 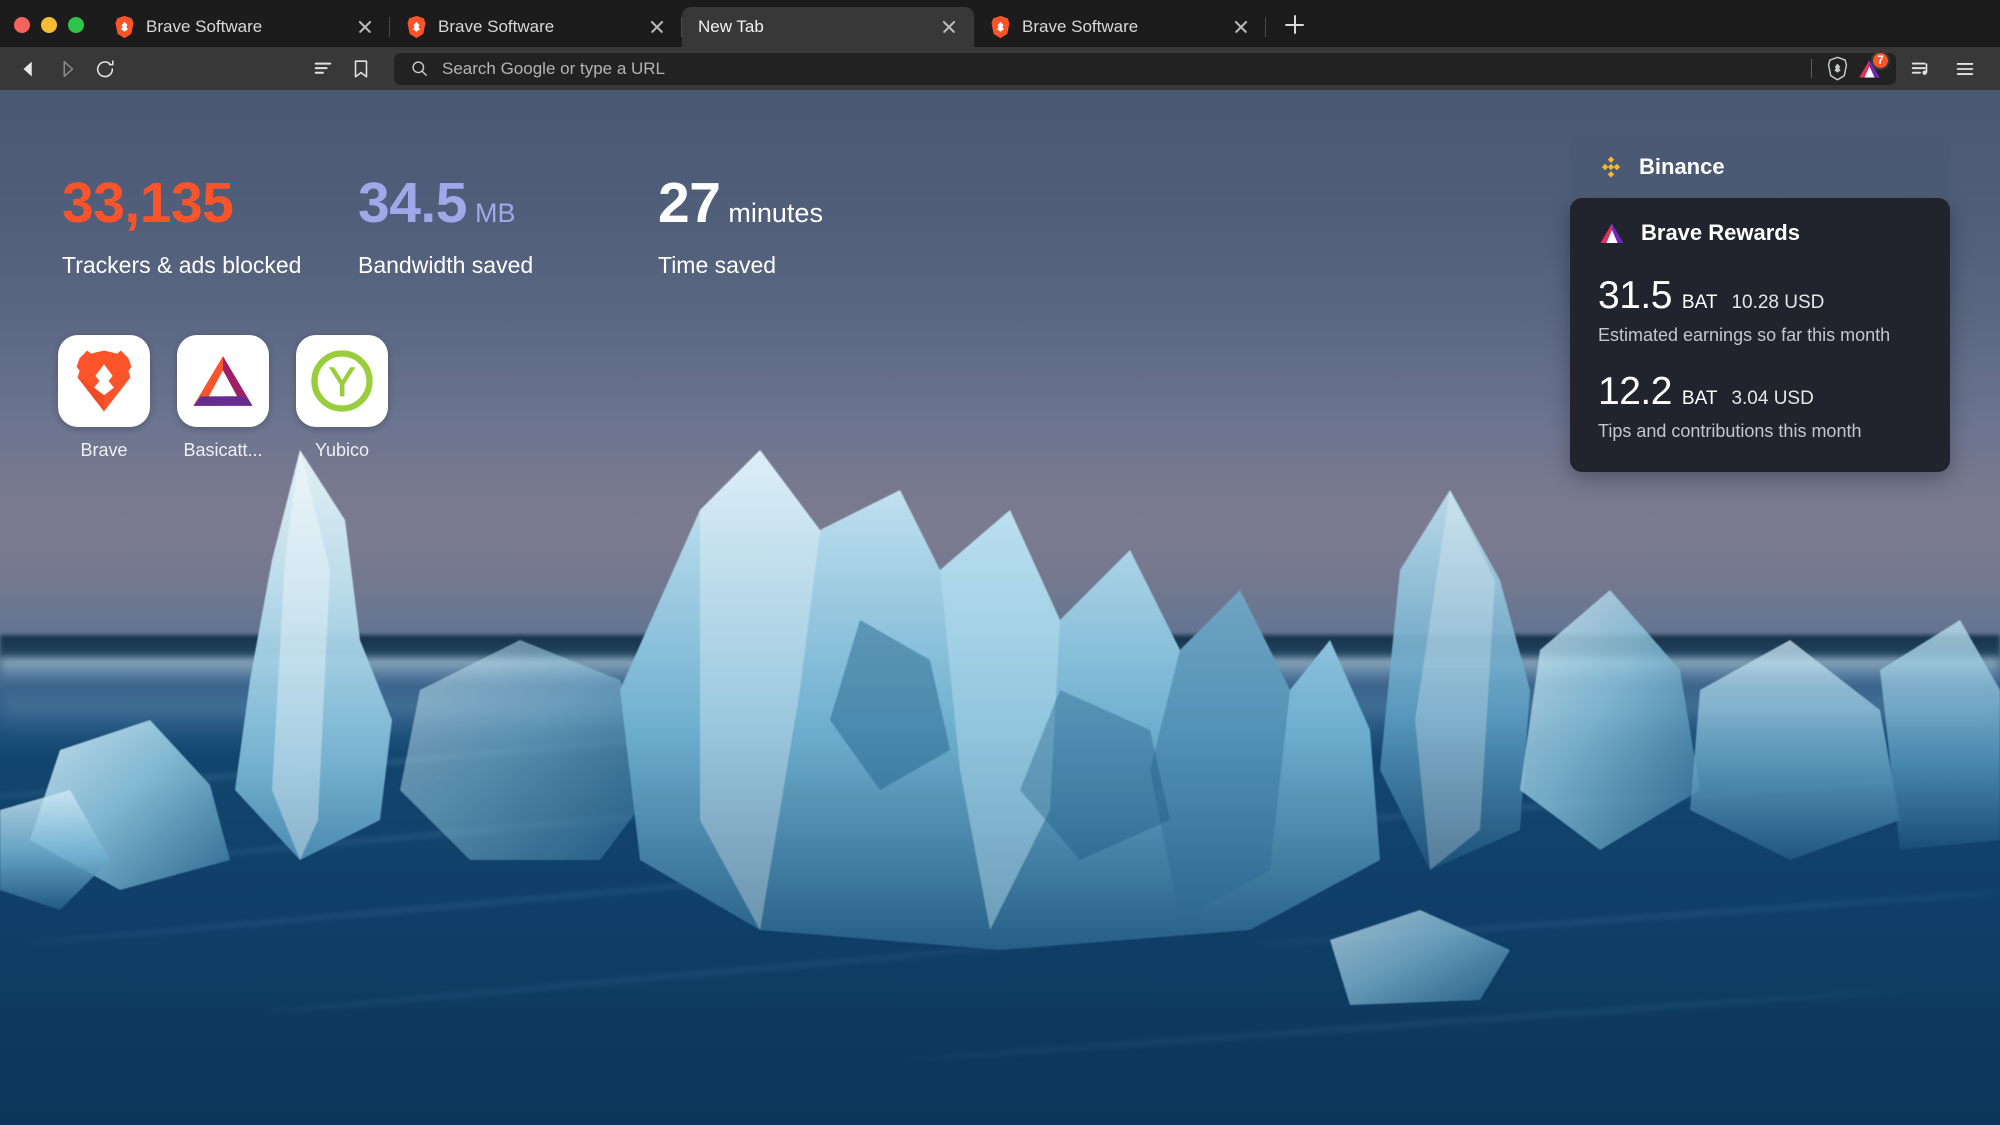 I want to click on basic-attention-token-icon, so click(x=223, y=381).